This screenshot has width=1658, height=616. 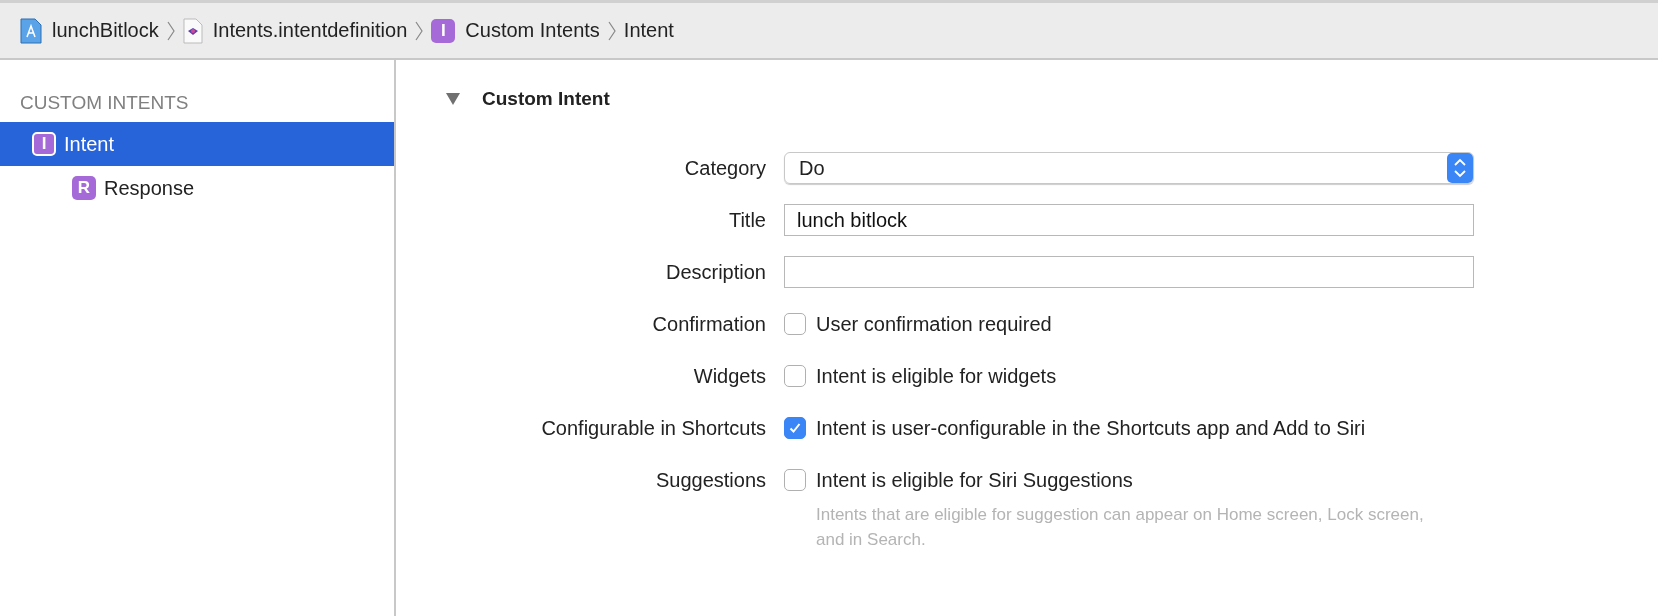 What do you see at coordinates (974, 480) in the screenshot?
I see `checkbox-label: Intent is eligible for Siri Suggestions` at bounding box center [974, 480].